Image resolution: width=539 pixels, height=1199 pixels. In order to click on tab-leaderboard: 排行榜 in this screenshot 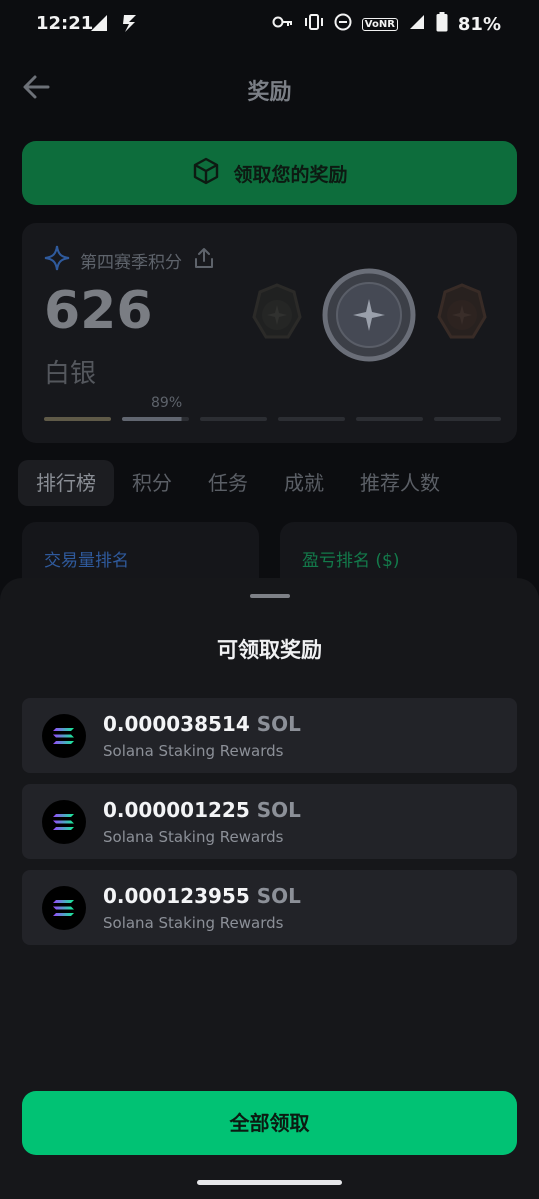, I will do `click(66, 483)`.